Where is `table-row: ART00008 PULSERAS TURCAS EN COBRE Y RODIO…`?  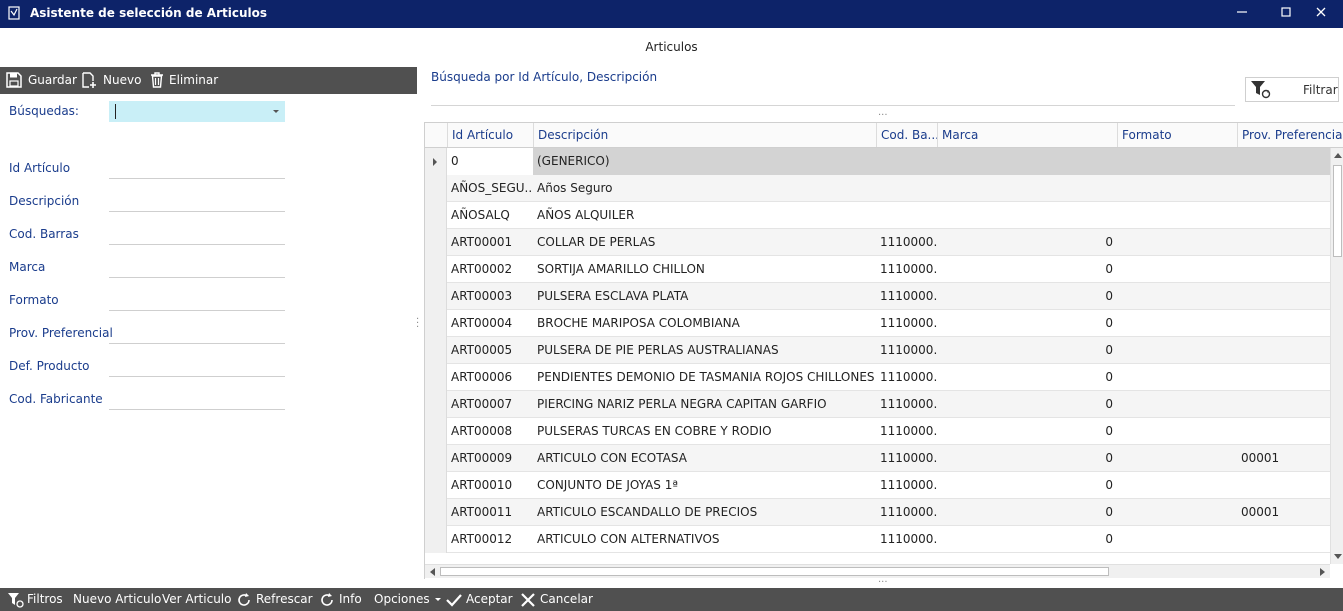 table-row: ART00008 PULSERAS TURCAS EN COBRE Y RODIO… is located at coordinates (877, 431).